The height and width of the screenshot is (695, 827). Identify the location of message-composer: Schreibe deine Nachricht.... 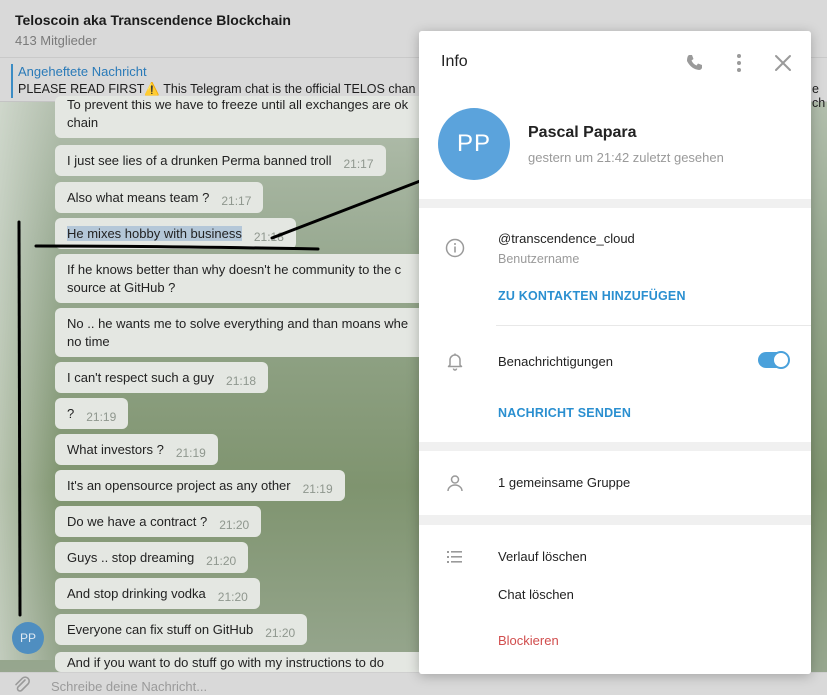
(413, 683).